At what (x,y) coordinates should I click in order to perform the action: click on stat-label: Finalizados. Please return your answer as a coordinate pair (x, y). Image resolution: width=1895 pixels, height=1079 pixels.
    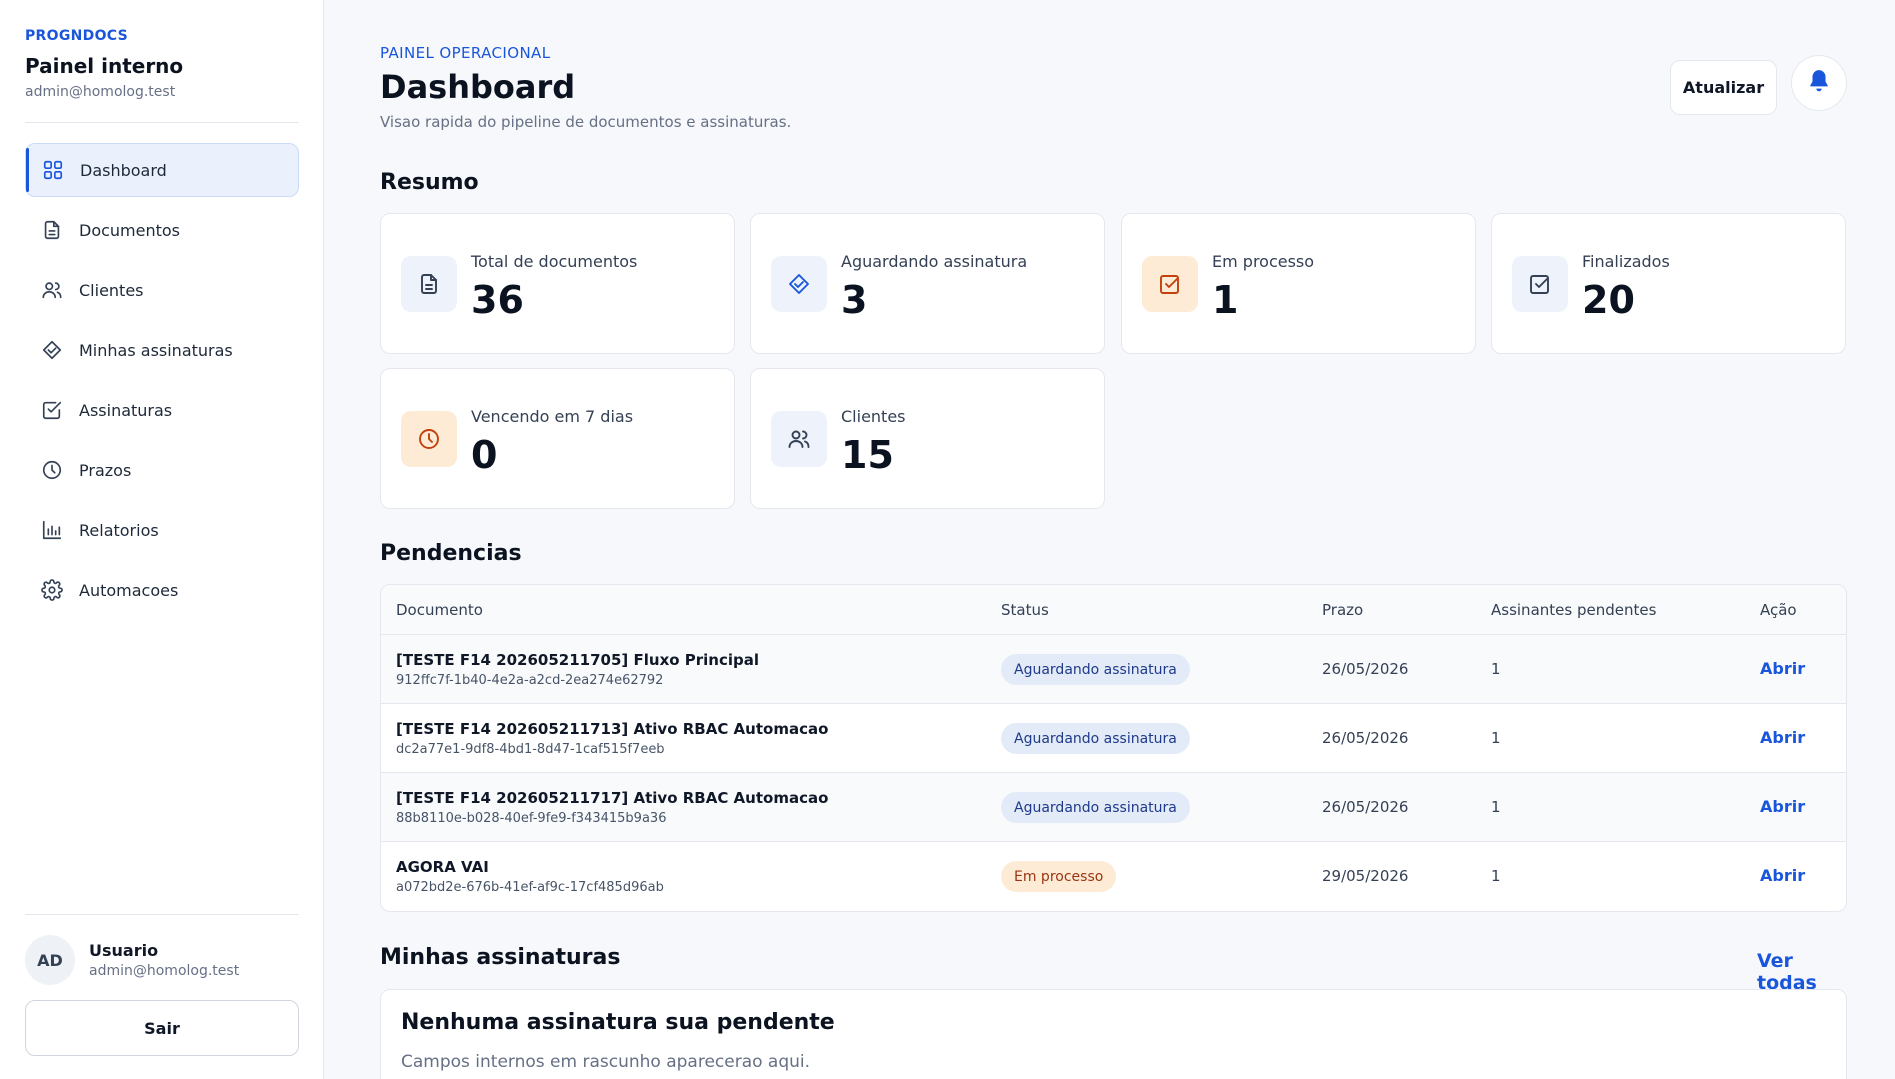
    Looking at the image, I should click on (1626, 261).